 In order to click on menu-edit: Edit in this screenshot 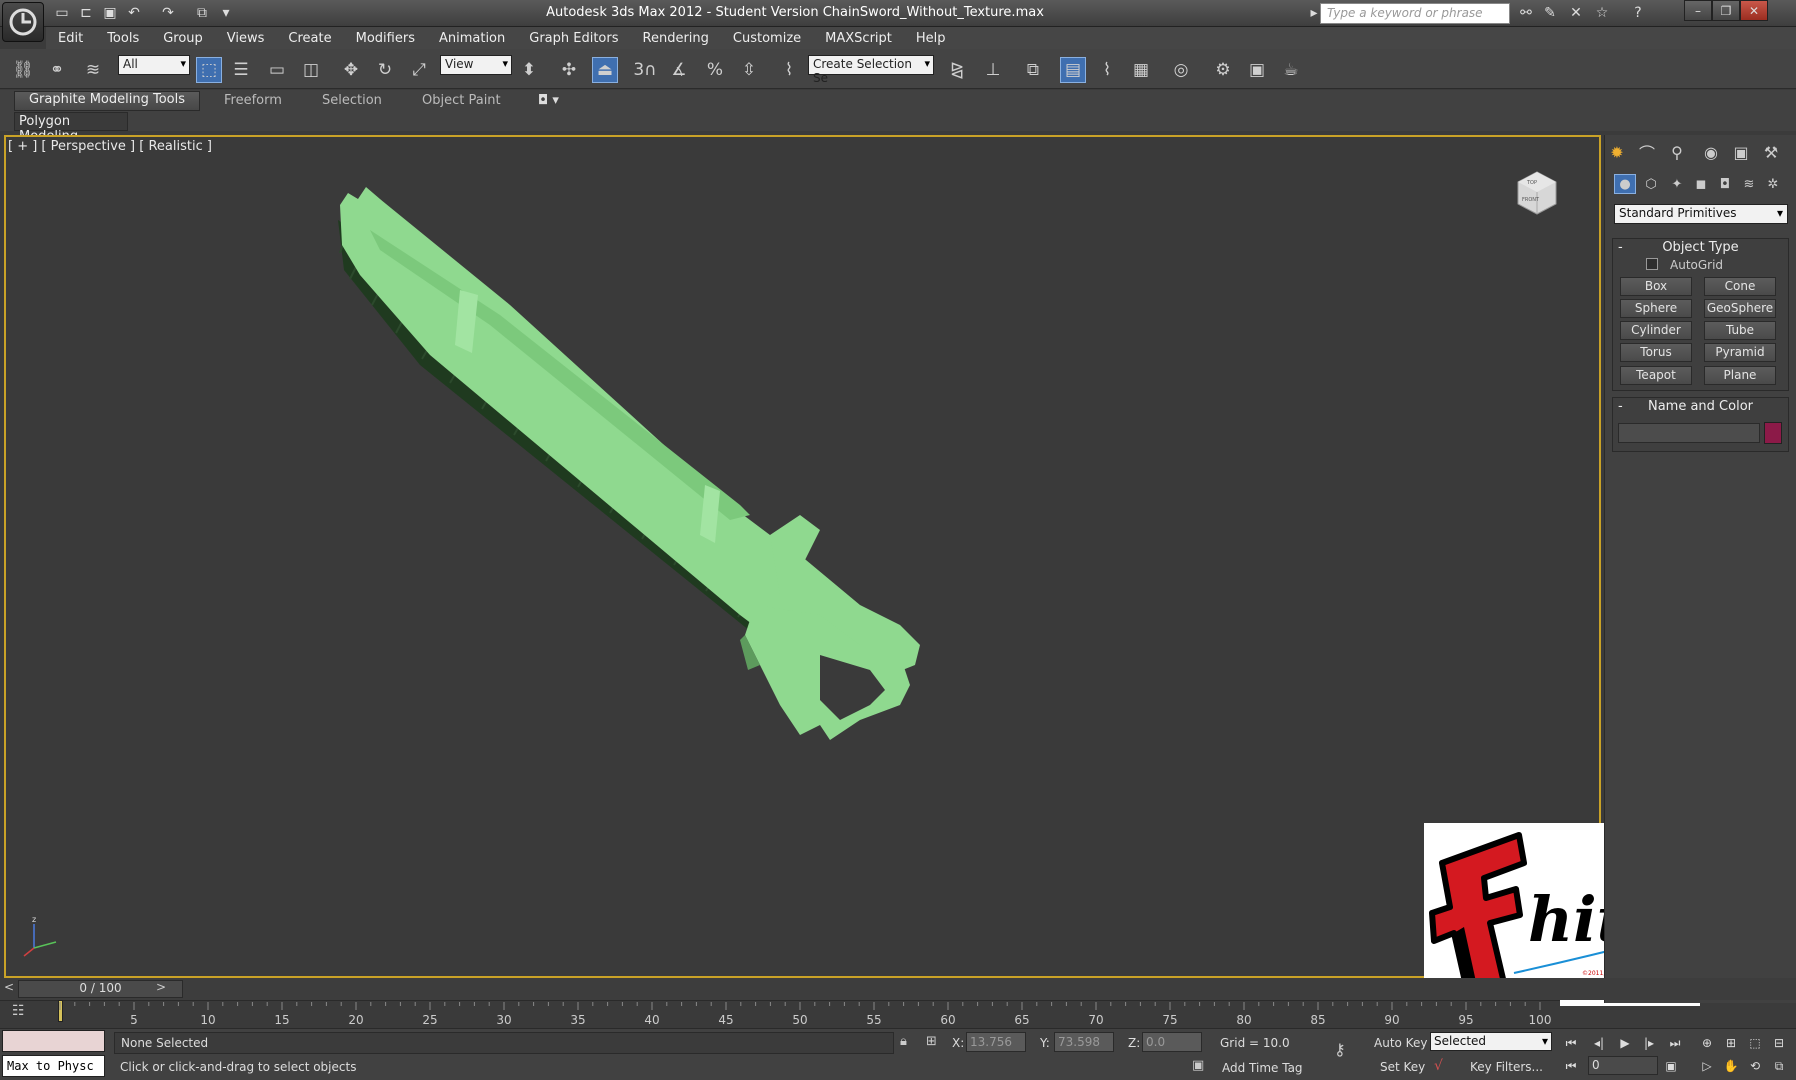, I will do `click(70, 38)`.